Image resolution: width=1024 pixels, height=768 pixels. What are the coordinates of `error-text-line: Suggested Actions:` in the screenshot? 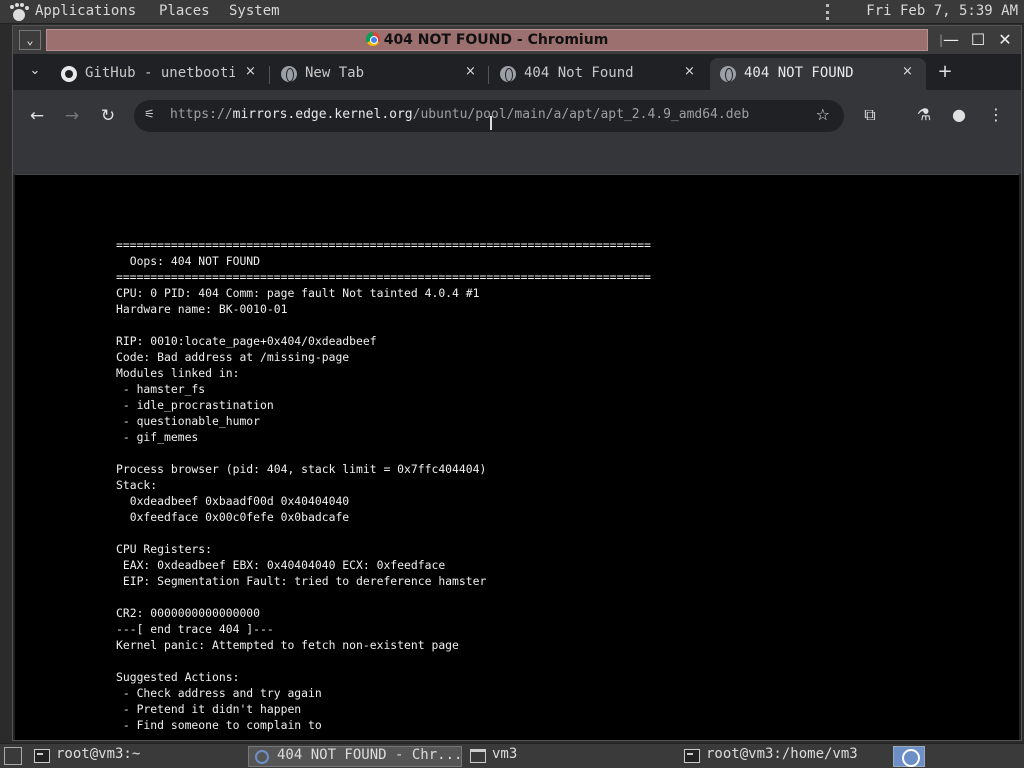 It's located at (178, 677).